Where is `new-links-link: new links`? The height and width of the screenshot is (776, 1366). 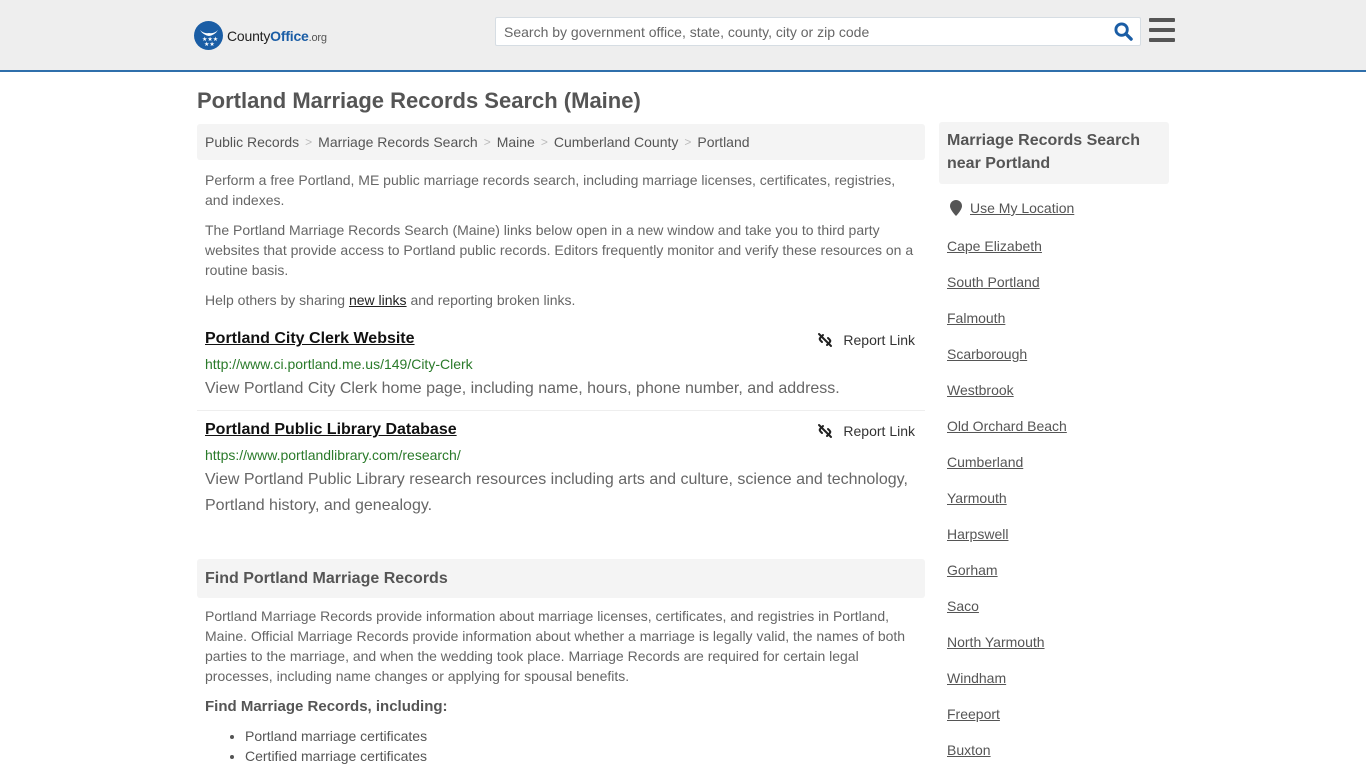 new-links-link: new links is located at coordinates (378, 300).